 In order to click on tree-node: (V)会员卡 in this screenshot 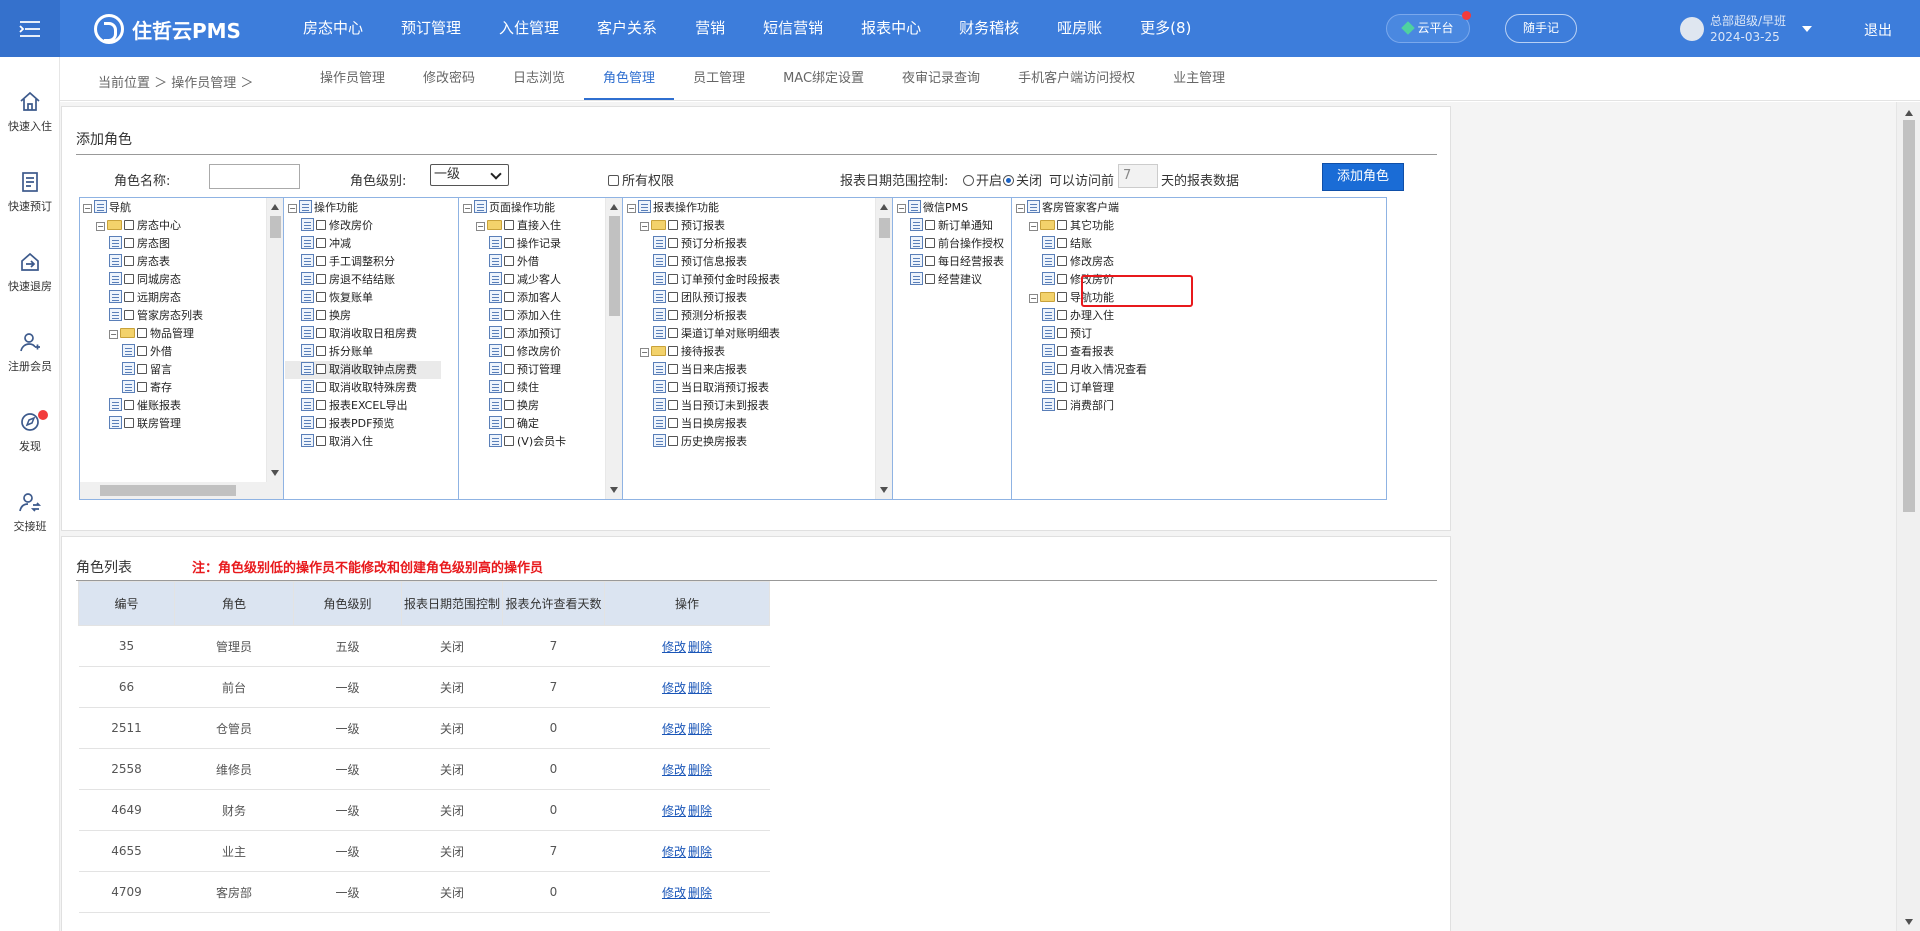, I will do `click(527, 442)`.